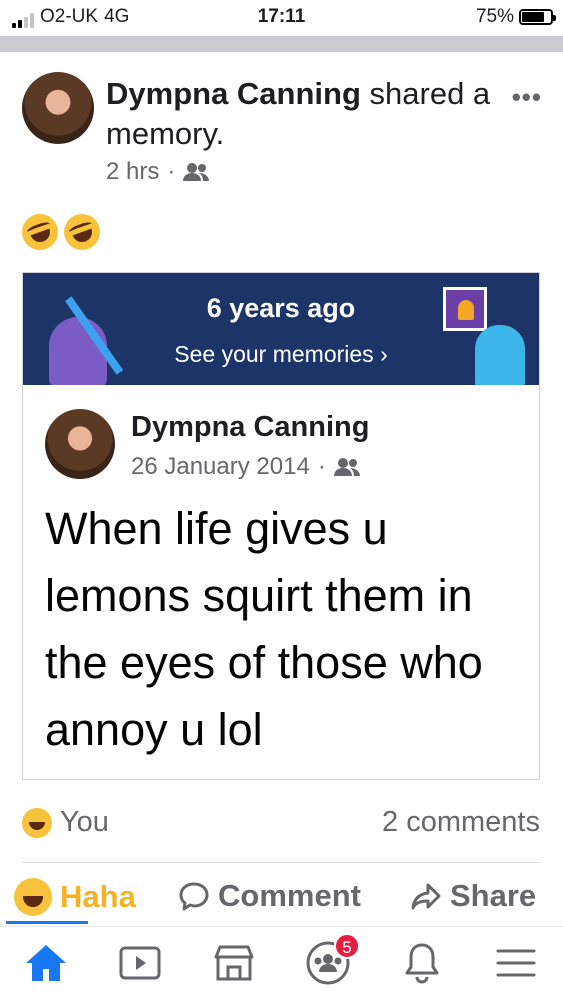 Image resolution: width=563 pixels, height=1001 pixels. Describe the element at coordinates (281, 354) in the screenshot. I see `see-memories-link: See your memories ›` at that location.